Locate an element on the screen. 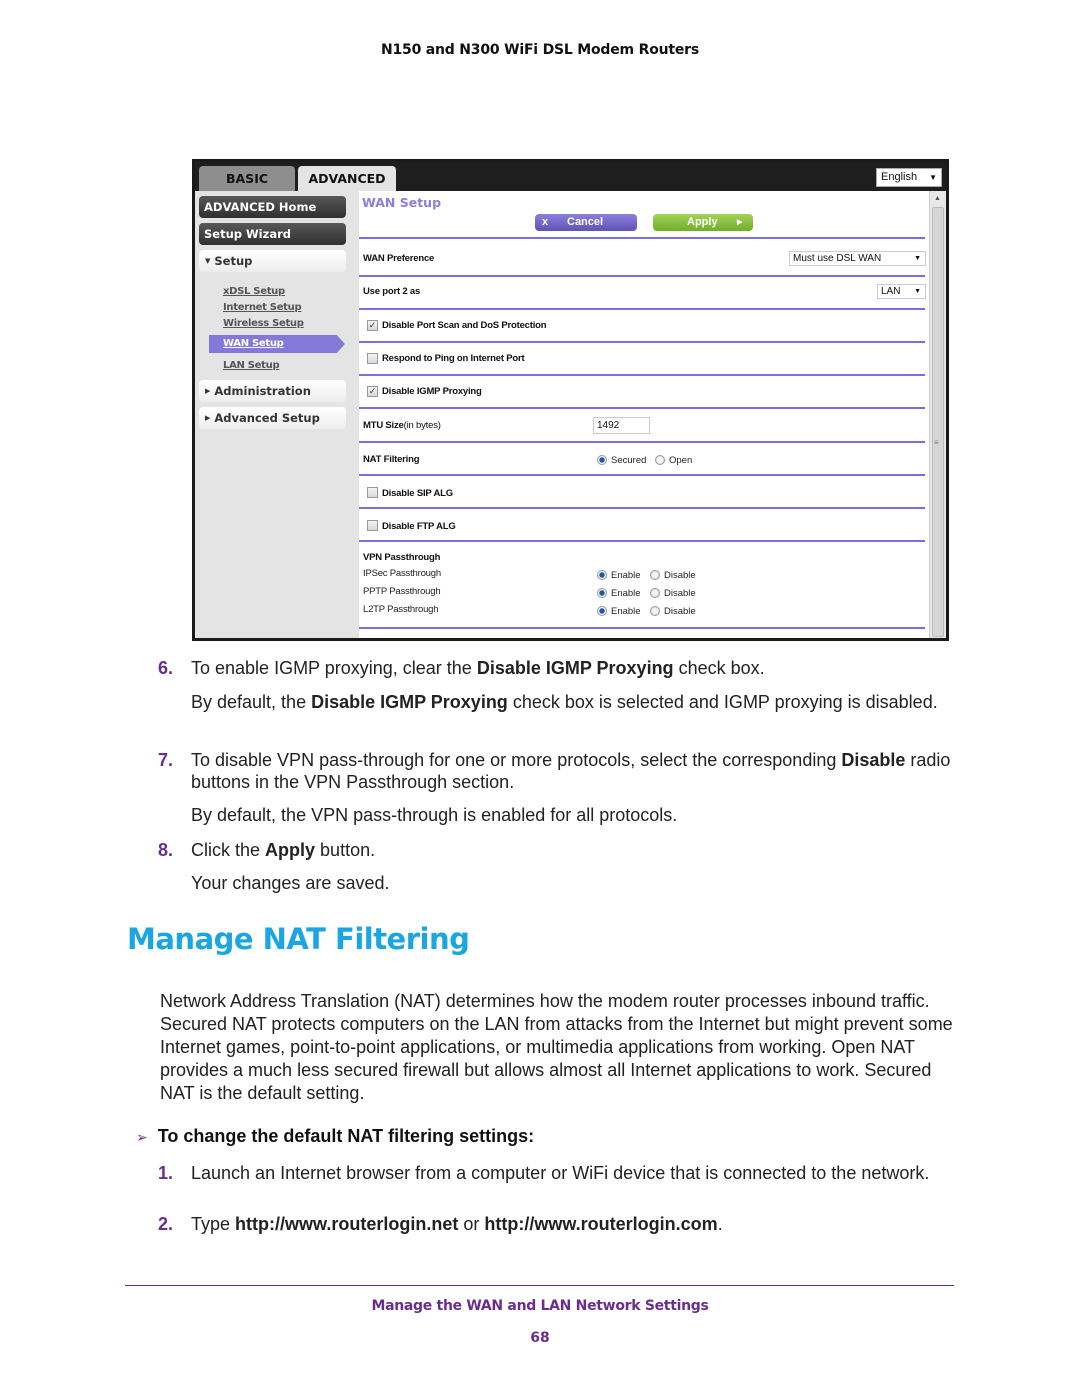 The width and height of the screenshot is (1080, 1397). mtu-label-text: MTU Size is located at coordinates (383, 425).